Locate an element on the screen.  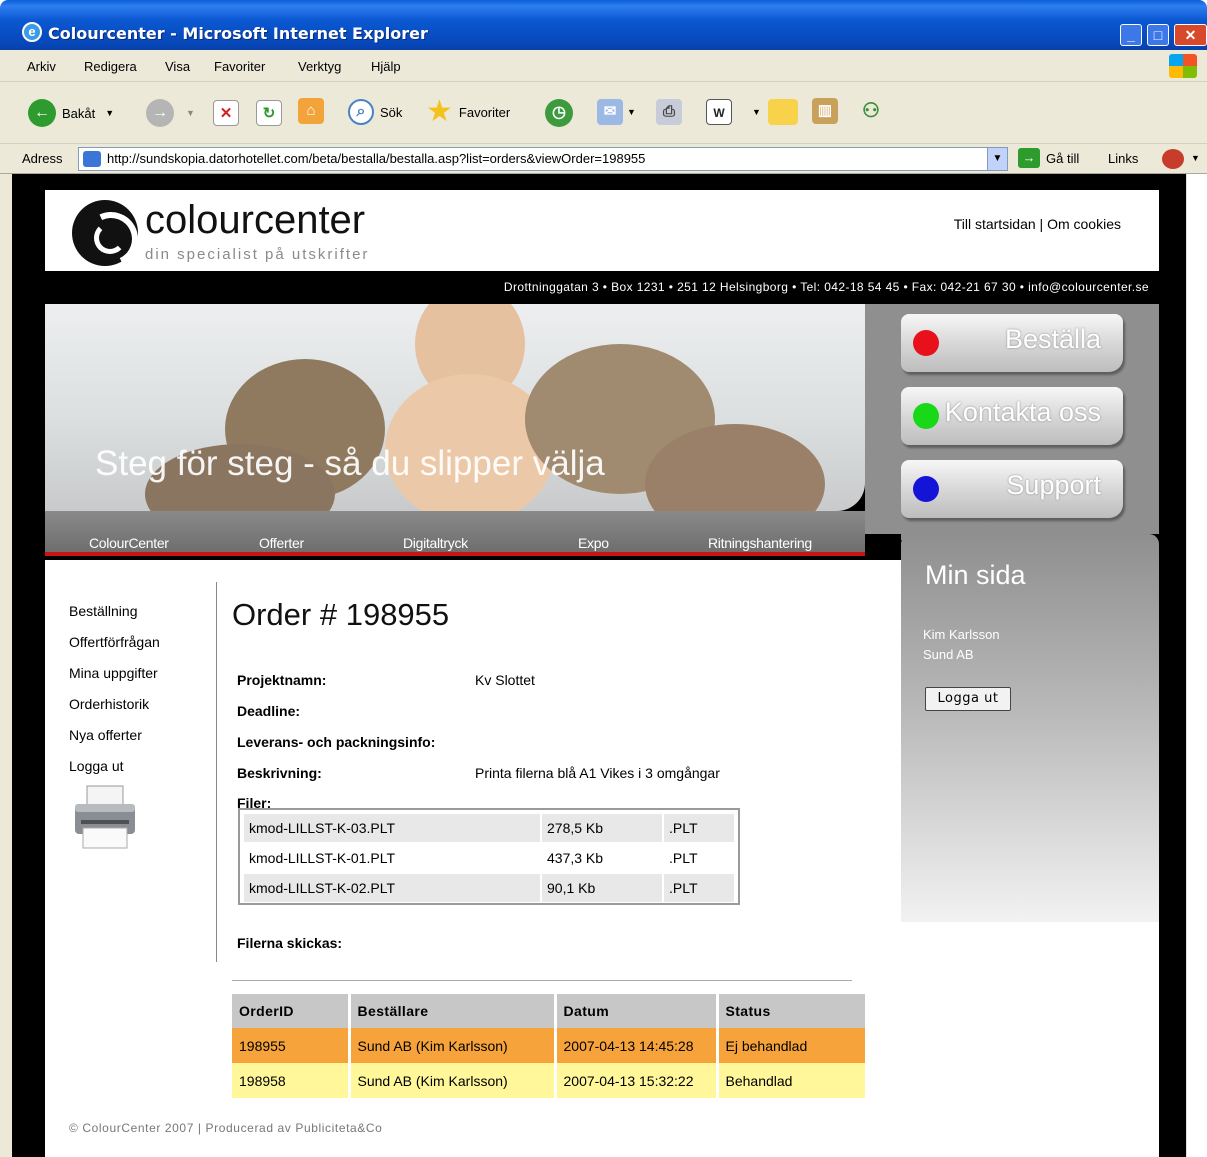
value-projektnamn: Kv Slottet is located at coordinates (505, 680).